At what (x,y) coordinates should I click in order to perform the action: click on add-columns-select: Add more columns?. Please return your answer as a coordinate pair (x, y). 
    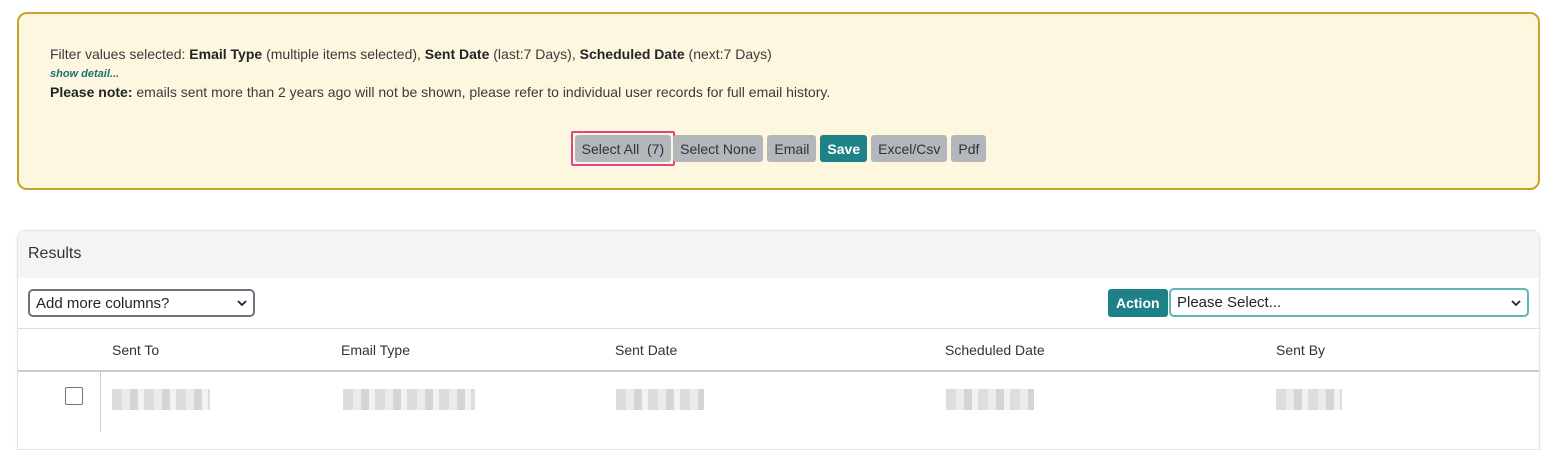
    Looking at the image, I should click on (141, 303).